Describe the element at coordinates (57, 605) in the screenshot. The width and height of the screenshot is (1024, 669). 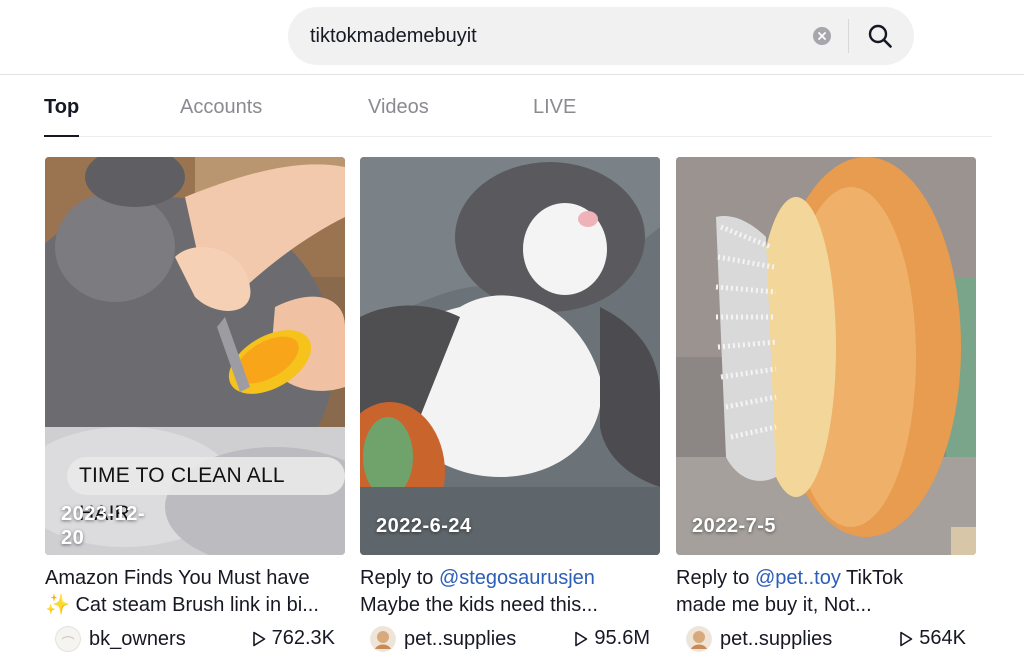
I see `sparkles-icon: ✨` at that location.